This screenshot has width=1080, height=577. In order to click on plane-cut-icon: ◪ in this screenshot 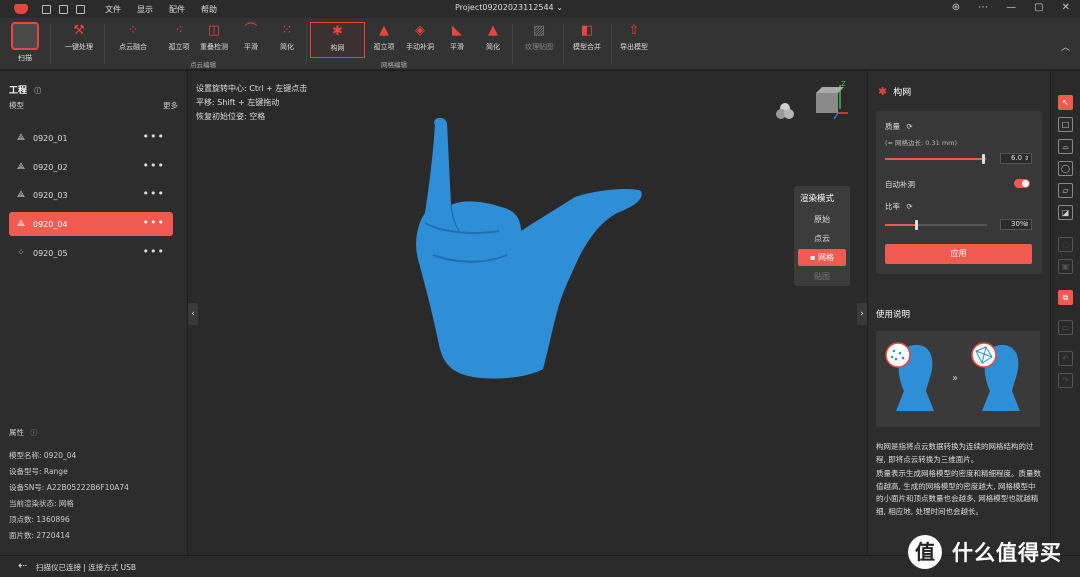, I will do `click(1065, 212)`.